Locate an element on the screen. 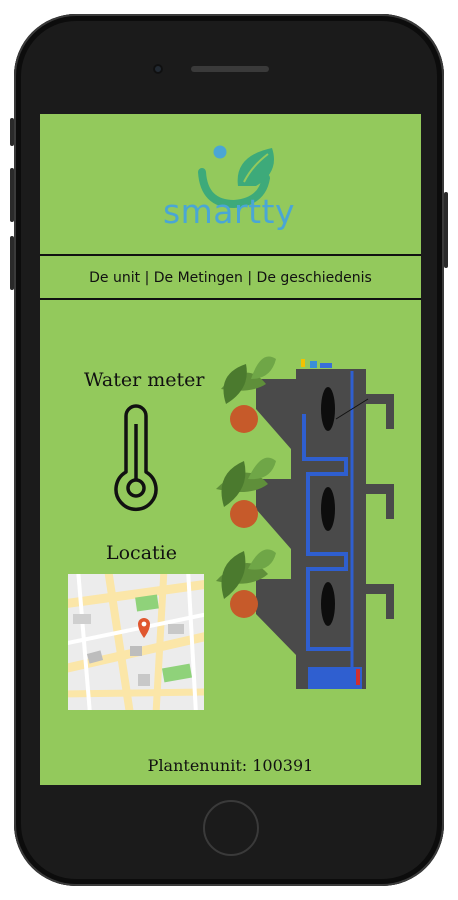 The height and width of the screenshot is (900, 458). plant-tower-illustration is located at coordinates (305, 522).